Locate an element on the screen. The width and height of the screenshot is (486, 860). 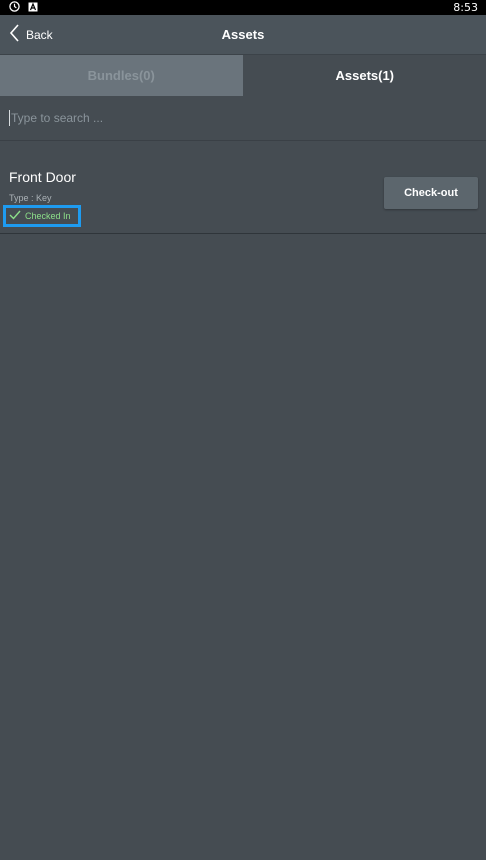
page-title: Assets is located at coordinates (243, 34).